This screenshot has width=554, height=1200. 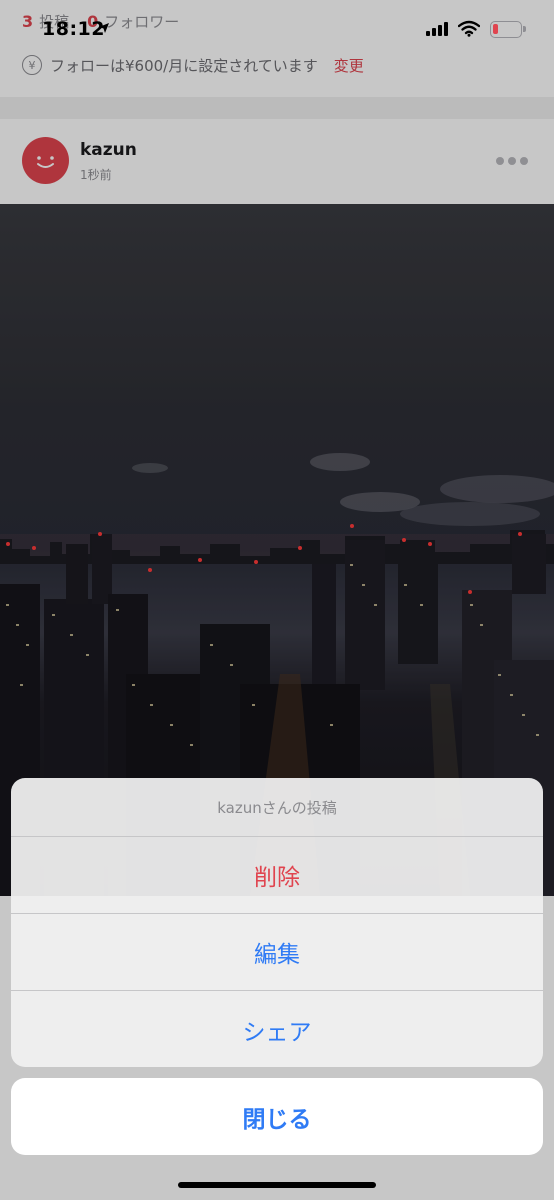 I want to click on status-bar: 18:12, so click(x=277, y=25).